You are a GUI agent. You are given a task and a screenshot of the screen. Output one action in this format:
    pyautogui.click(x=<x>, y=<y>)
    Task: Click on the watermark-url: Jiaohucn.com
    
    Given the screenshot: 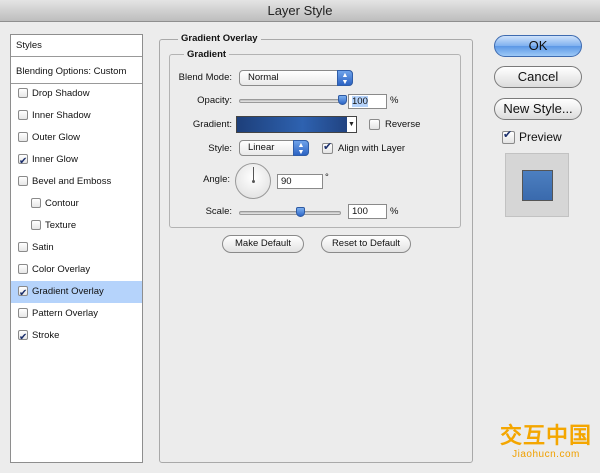 What is the action you would take?
    pyautogui.click(x=546, y=454)
    